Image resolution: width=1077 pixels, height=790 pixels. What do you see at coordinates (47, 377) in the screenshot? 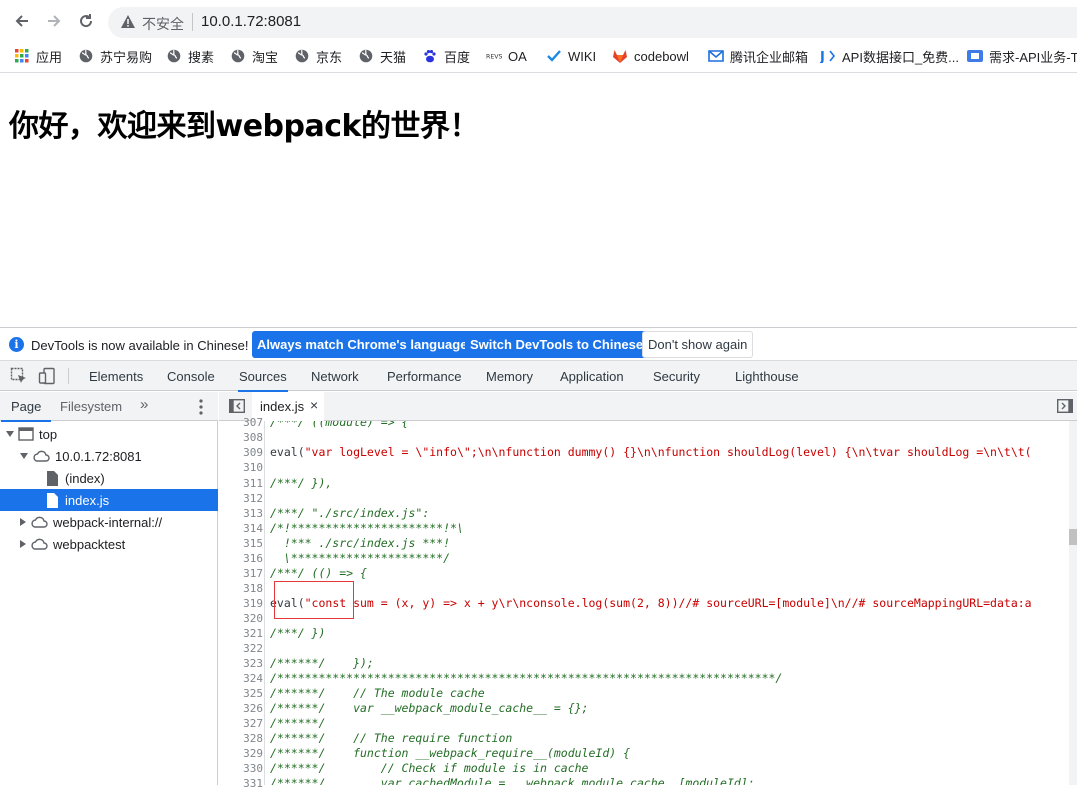
I see `device-toolbar-icon` at bounding box center [47, 377].